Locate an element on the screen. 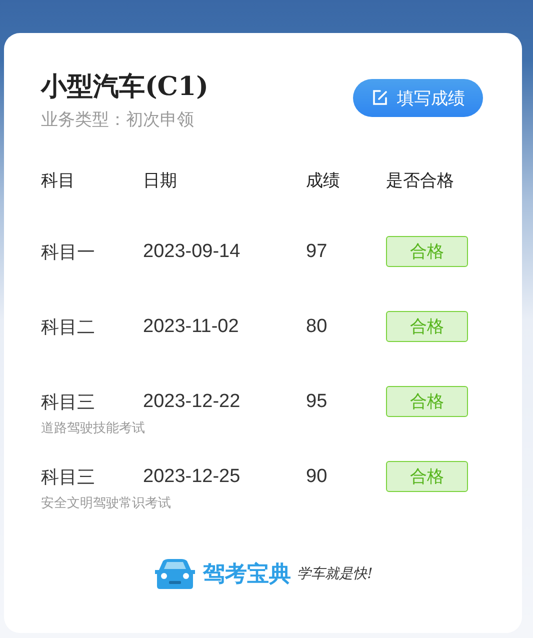 The width and height of the screenshot is (533, 638). business-type: 业务类型：初次申领 is located at coordinates (118, 120).